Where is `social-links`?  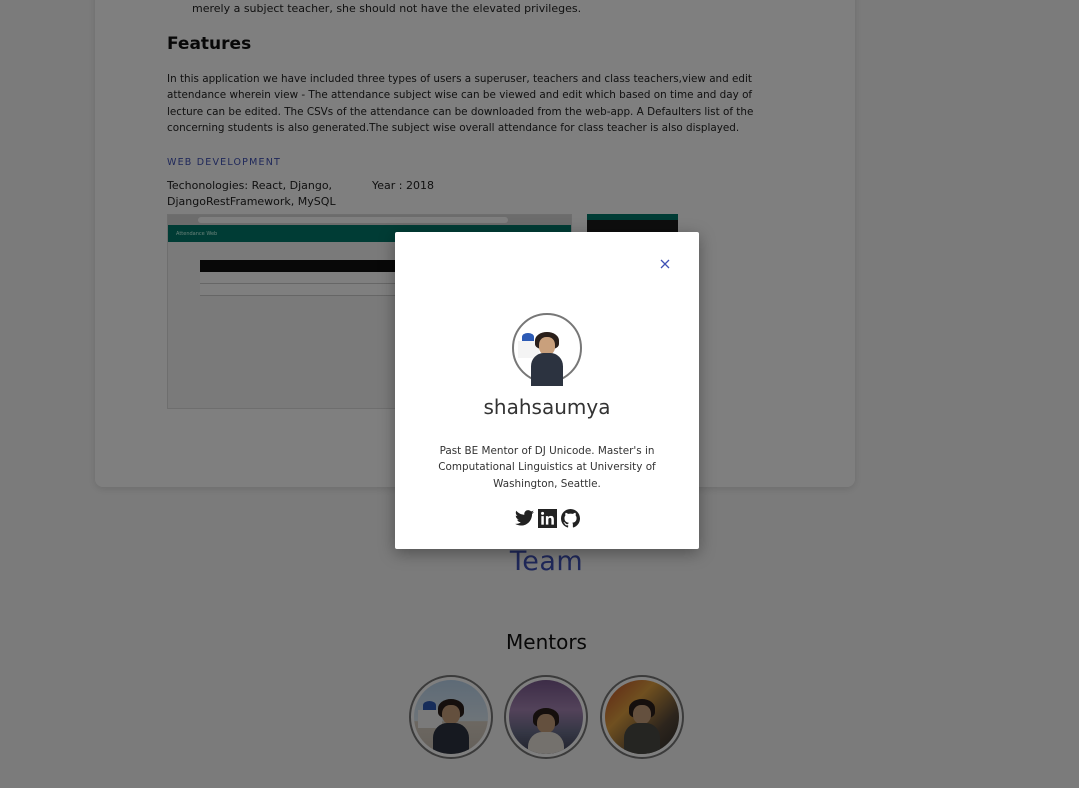
social-links is located at coordinates (547, 518).